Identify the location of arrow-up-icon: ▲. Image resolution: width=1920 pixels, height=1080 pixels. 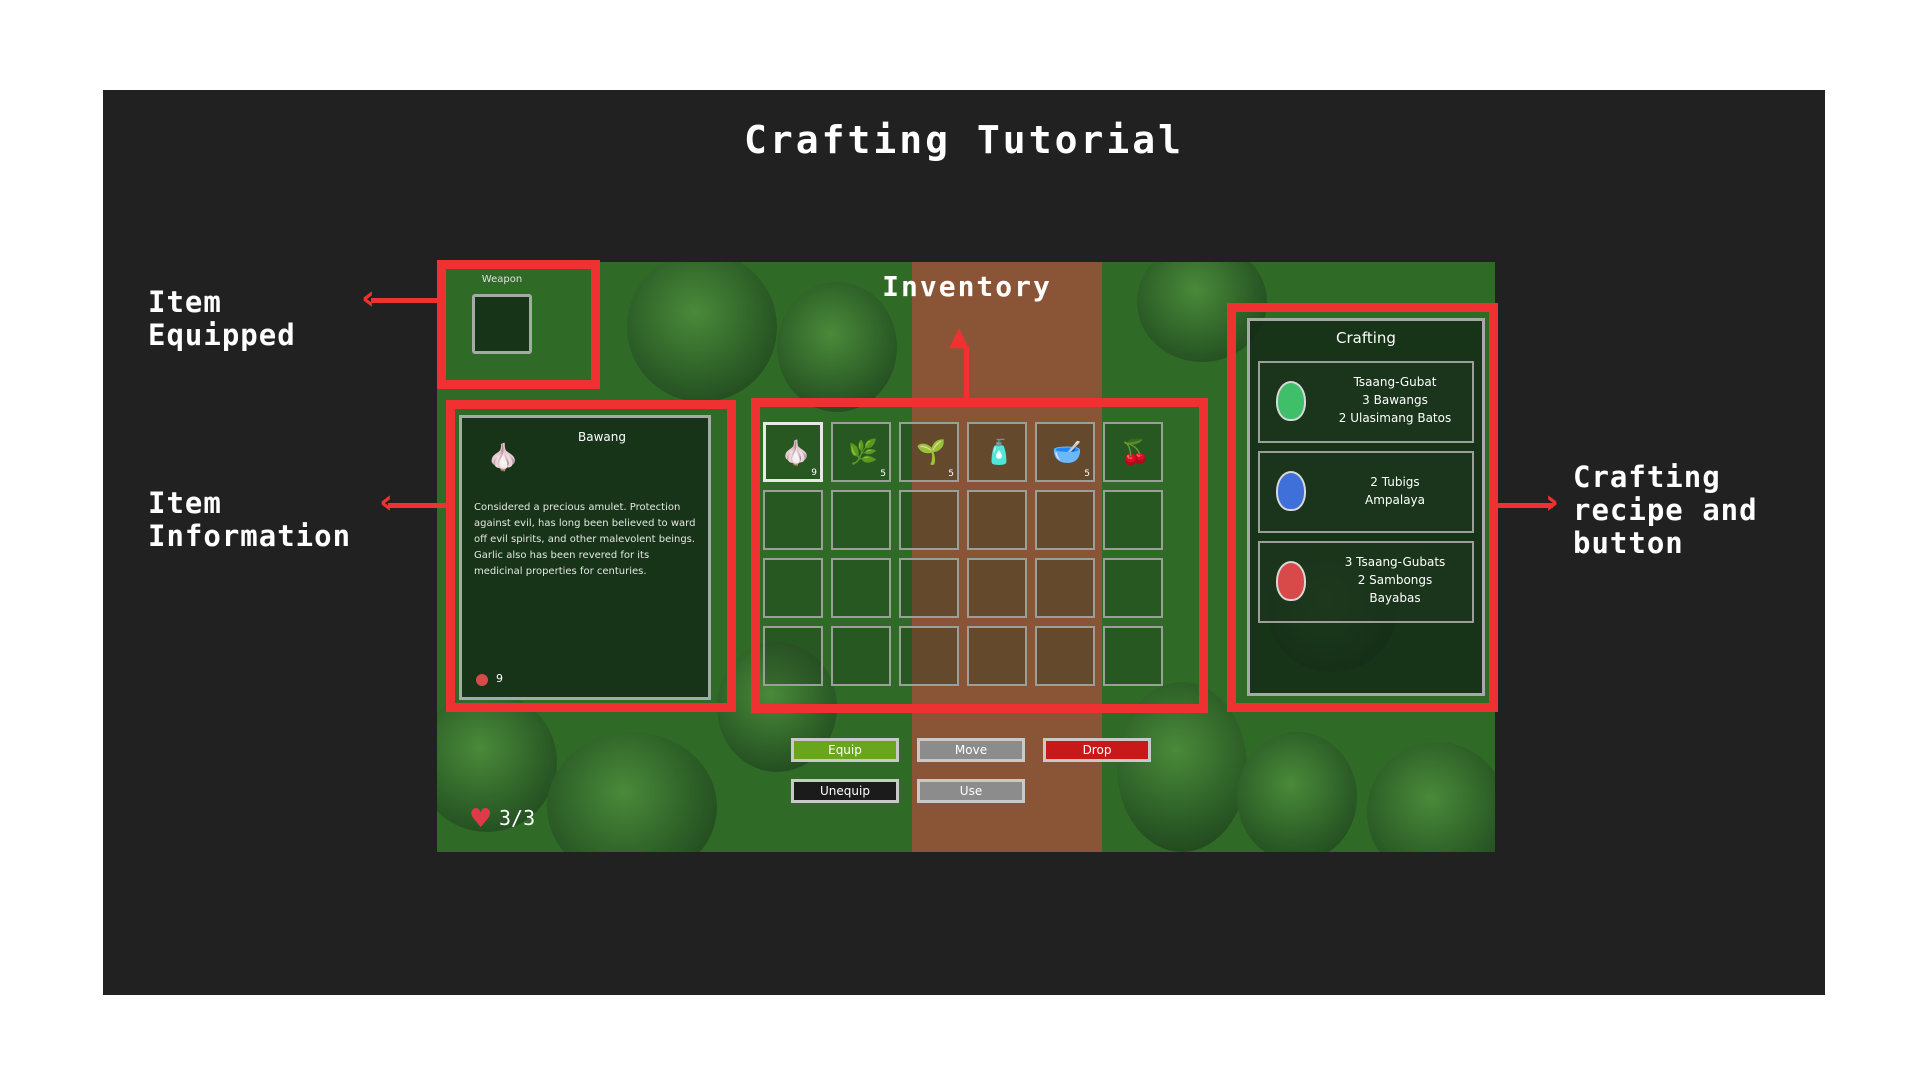
(959, 337).